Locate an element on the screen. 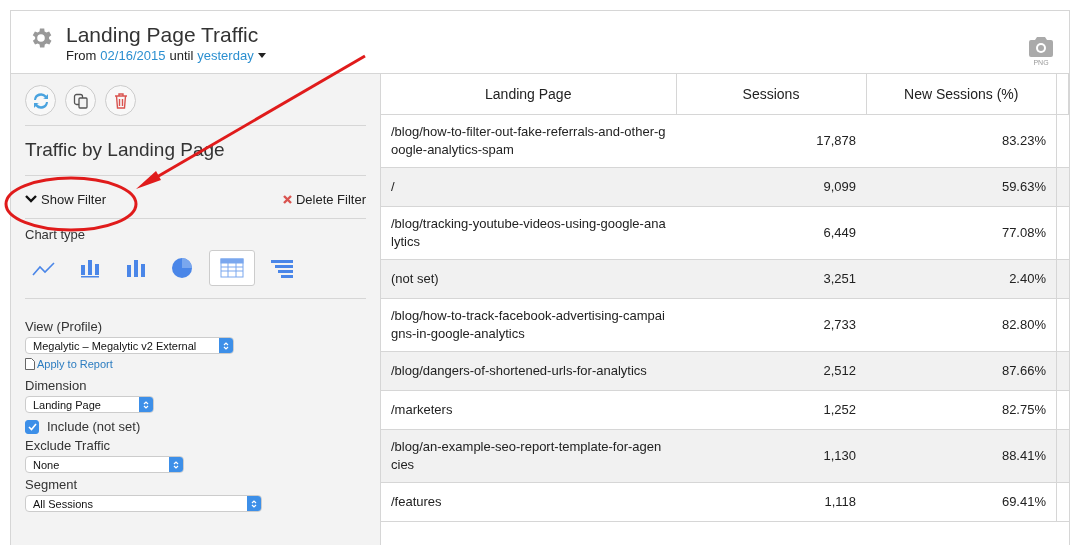 Image resolution: width=1080 pixels, height=545 pixels. field-label: Dimension is located at coordinates (56, 385).